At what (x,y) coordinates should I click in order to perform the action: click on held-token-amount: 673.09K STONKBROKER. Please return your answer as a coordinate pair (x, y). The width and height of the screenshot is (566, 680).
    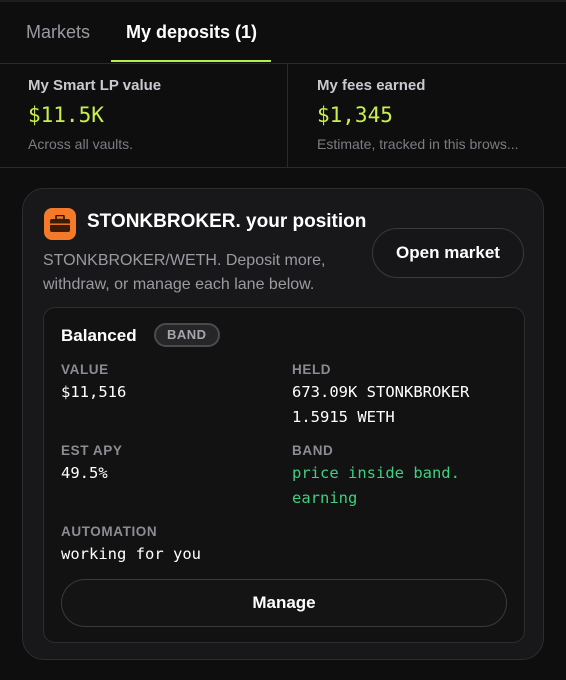
    Looking at the image, I should click on (381, 392).